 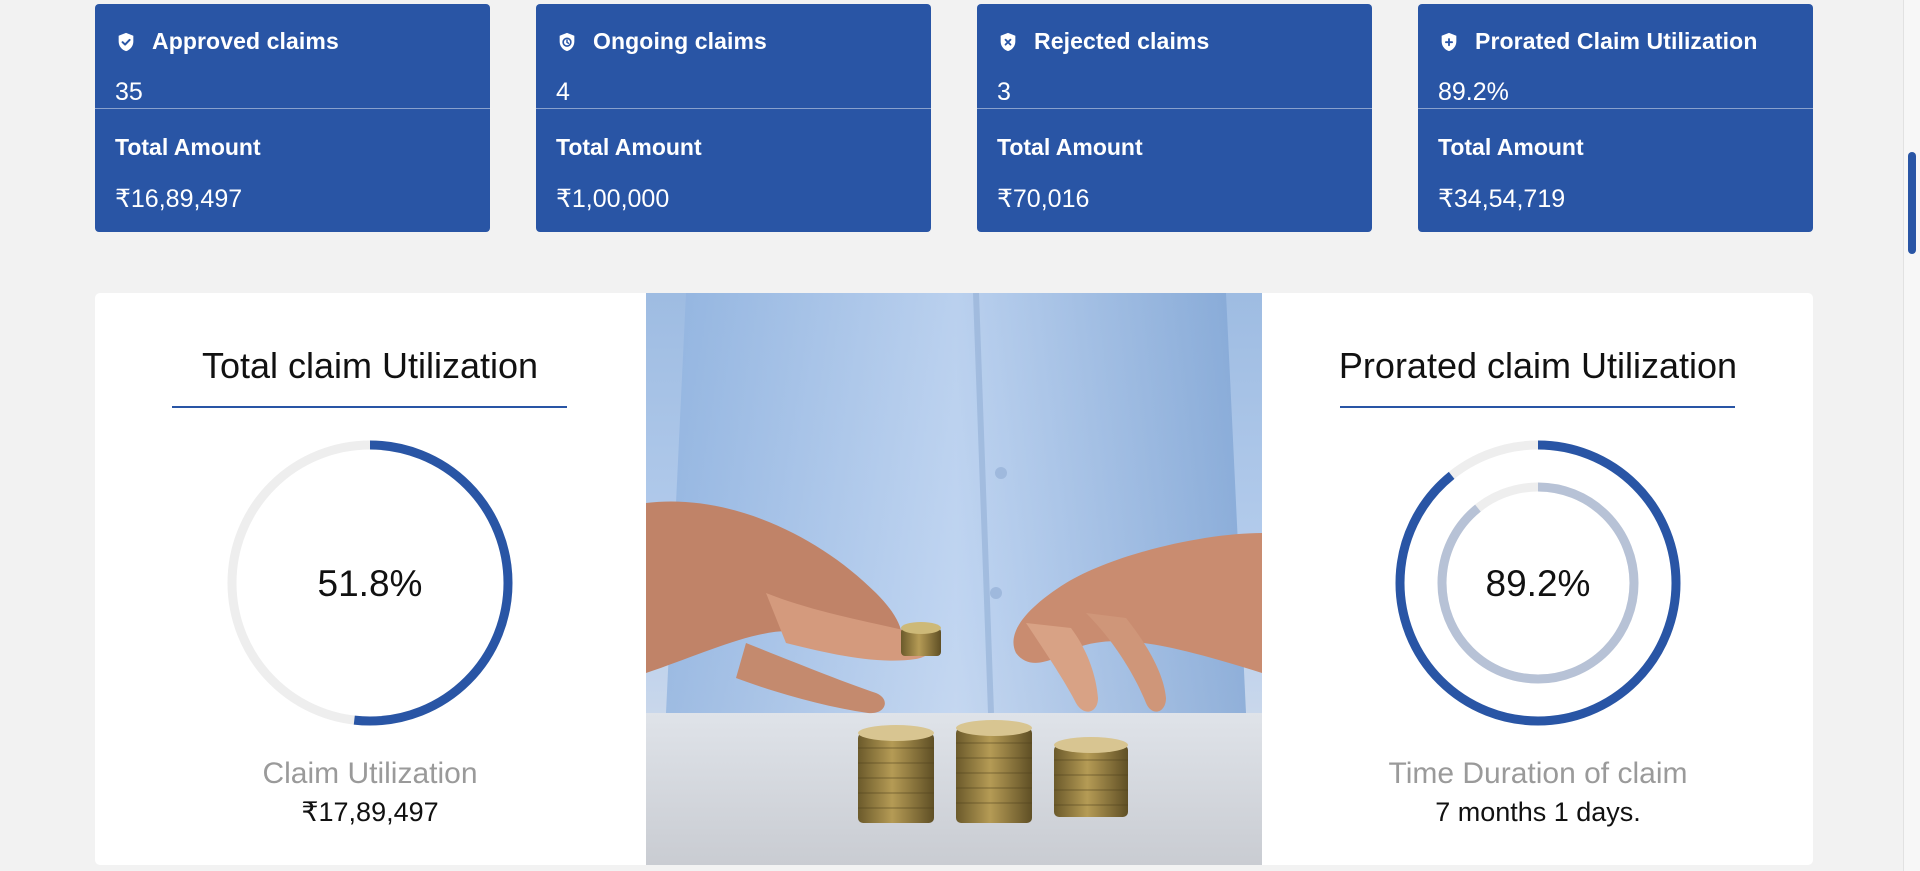 I want to click on card-header: Approved claims, so click(x=227, y=41).